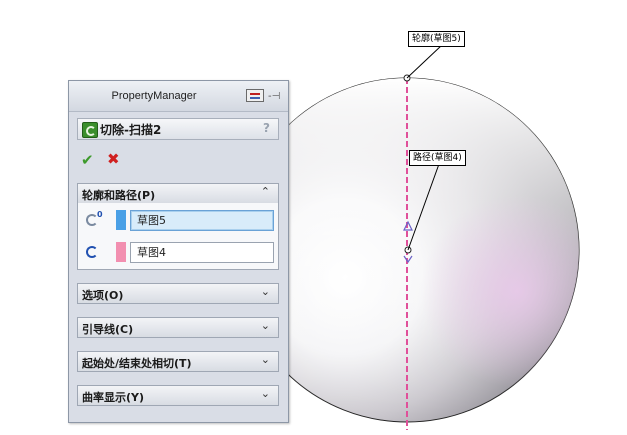 This screenshot has width=627, height=435. What do you see at coordinates (113, 159) in the screenshot?
I see `cancel-button: ✖` at bounding box center [113, 159].